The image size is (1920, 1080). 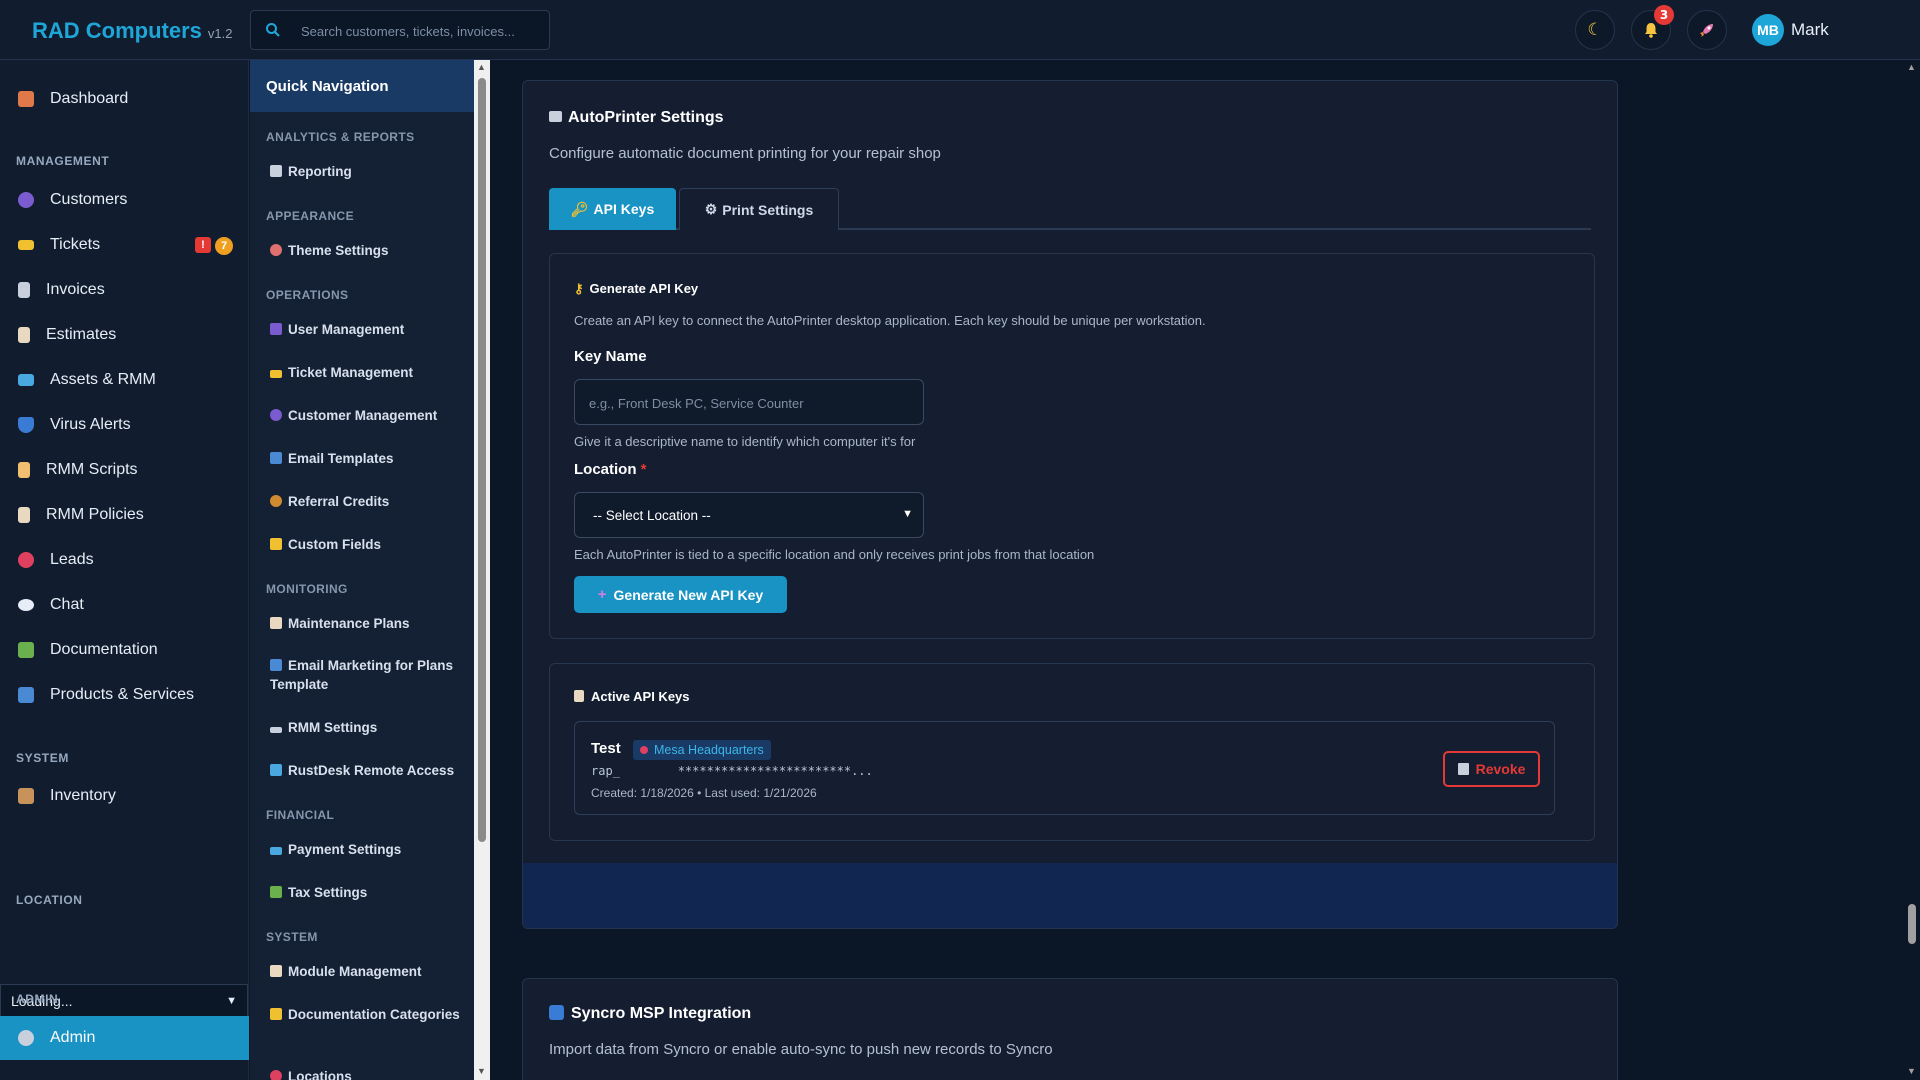 I want to click on key-name-field, so click(x=749, y=402).